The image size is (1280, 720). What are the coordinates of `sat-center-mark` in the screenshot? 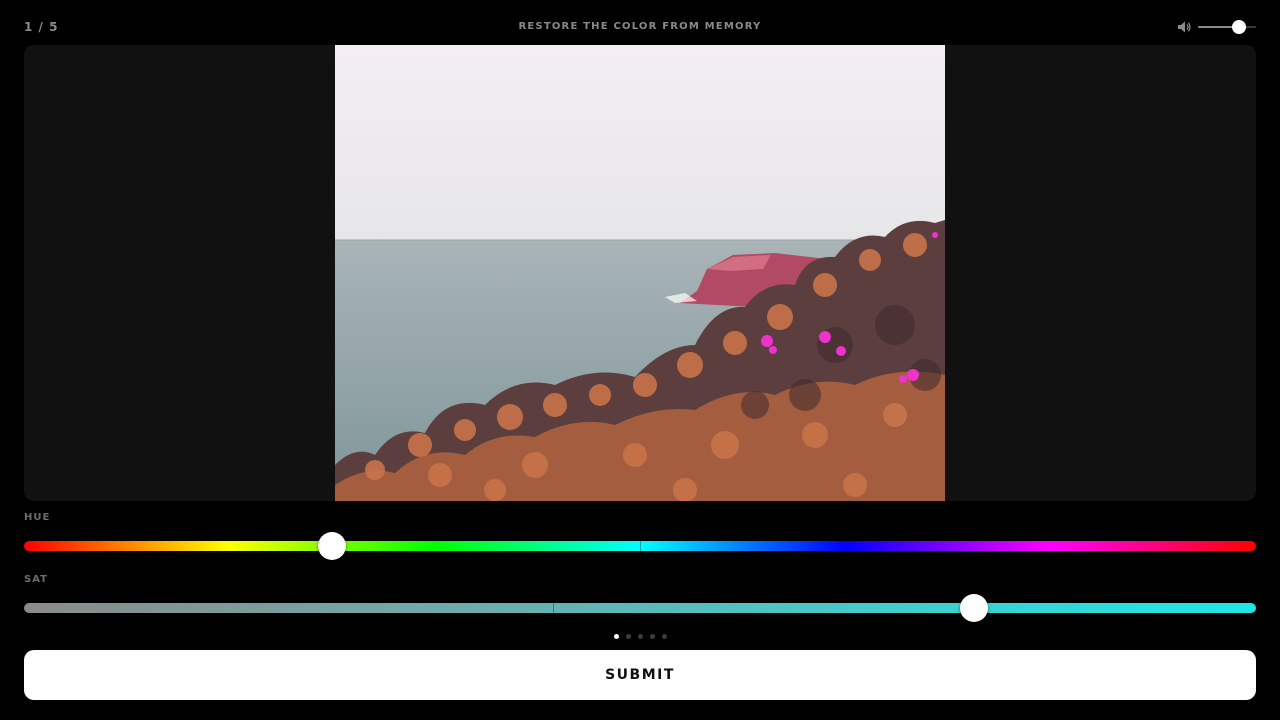 It's located at (553, 608).